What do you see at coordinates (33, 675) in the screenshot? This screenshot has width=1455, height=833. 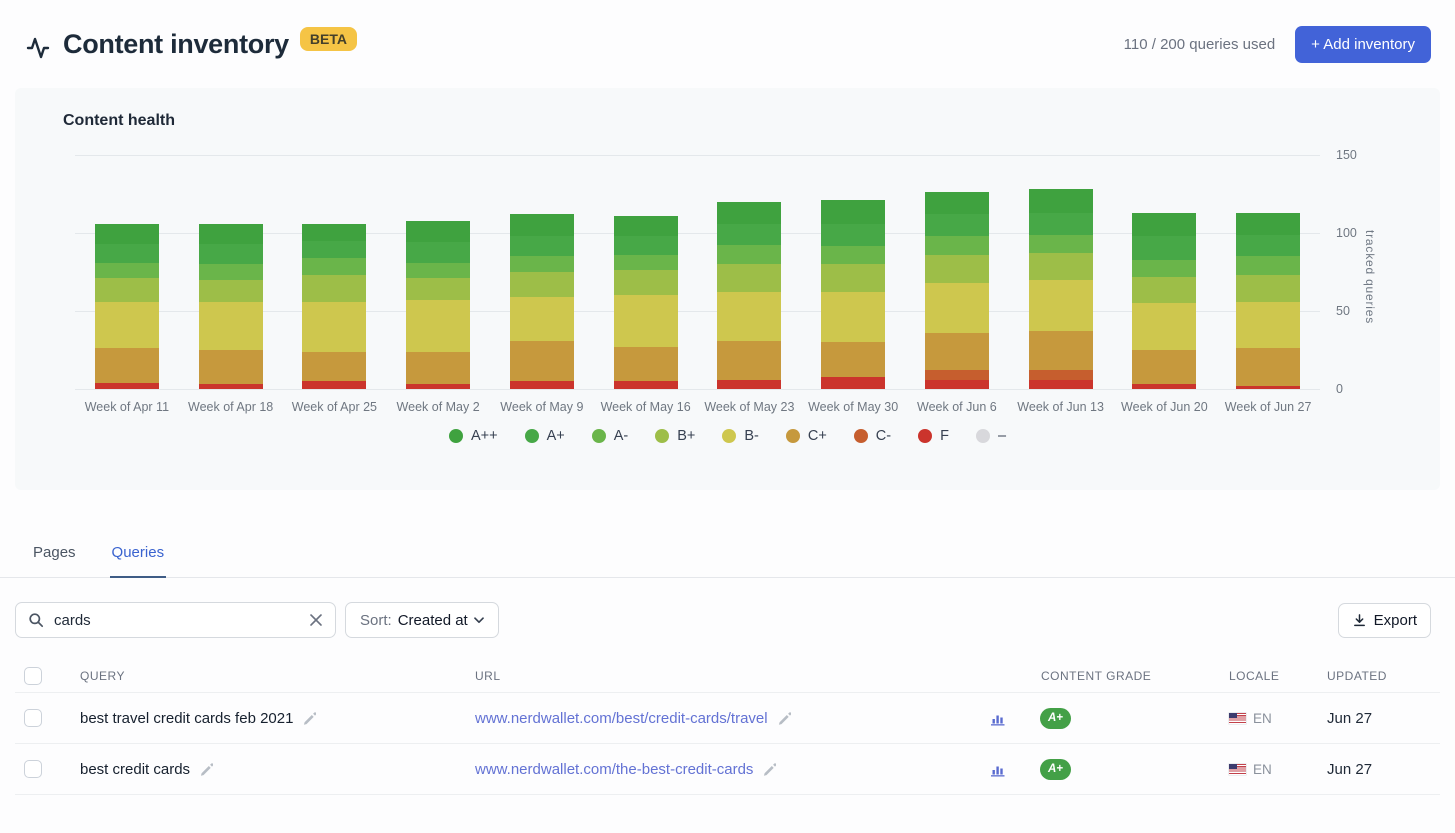 I see `select-all-checkbox` at bounding box center [33, 675].